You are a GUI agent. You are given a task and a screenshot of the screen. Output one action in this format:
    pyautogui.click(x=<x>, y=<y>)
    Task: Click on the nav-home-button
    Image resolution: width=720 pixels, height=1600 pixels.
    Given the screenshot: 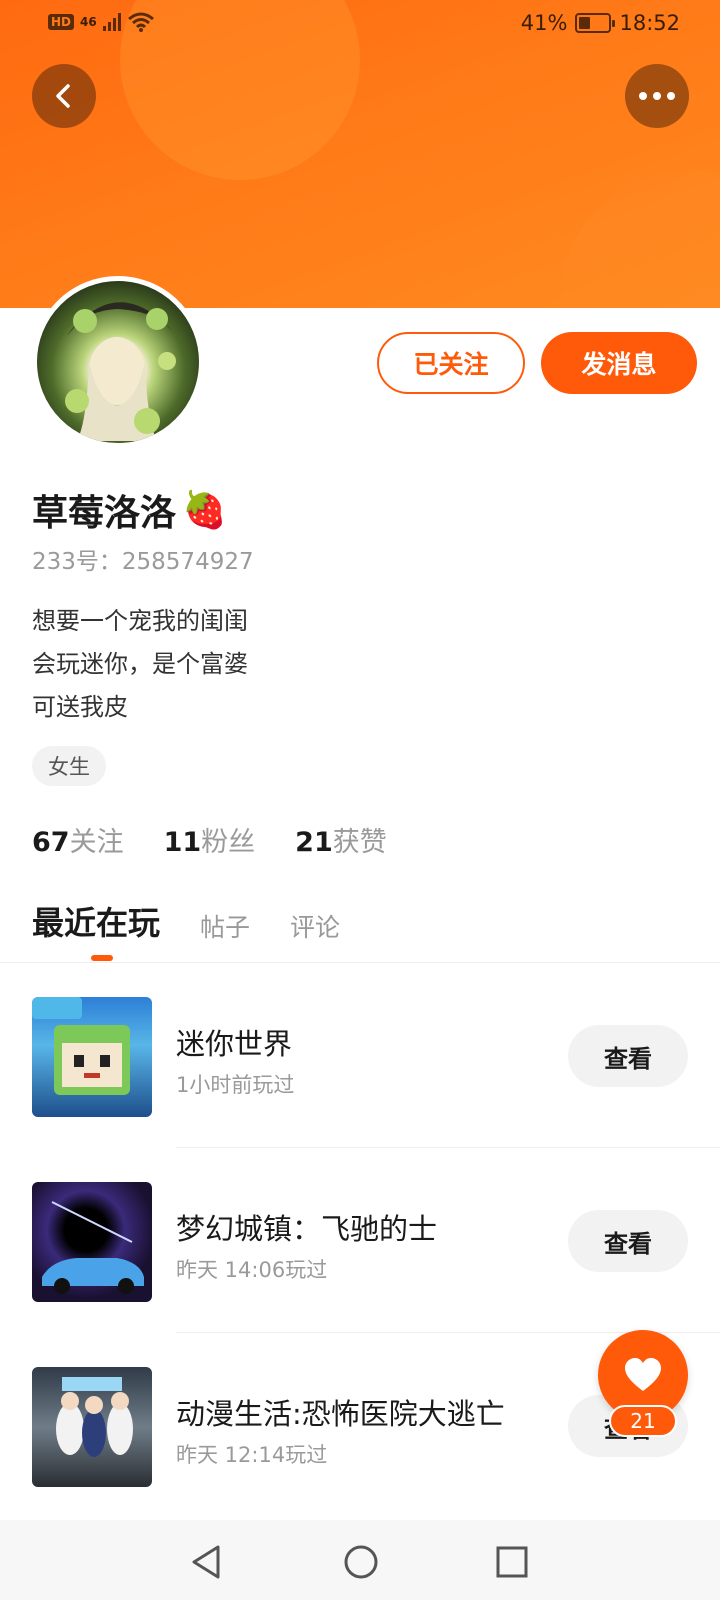 What is the action you would take?
    pyautogui.click(x=361, y=1562)
    